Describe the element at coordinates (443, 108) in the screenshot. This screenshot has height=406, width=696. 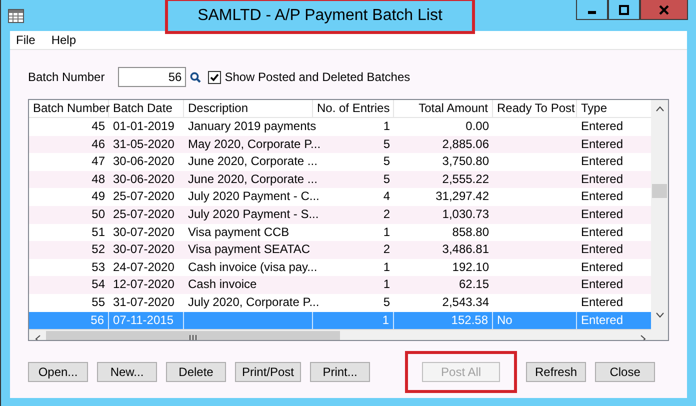
I see `column-header: Total Amount` at that location.